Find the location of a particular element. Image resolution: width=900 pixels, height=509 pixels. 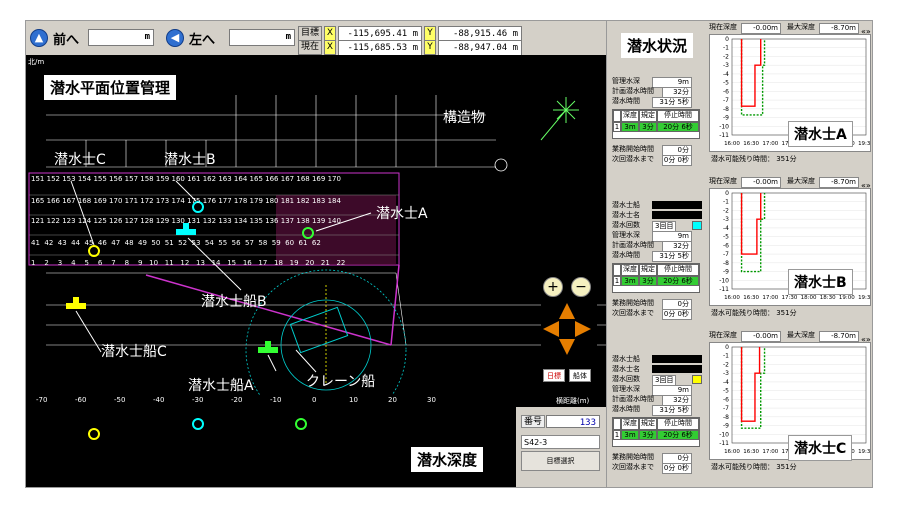

pan-down-icon is located at coordinates (567, 347).